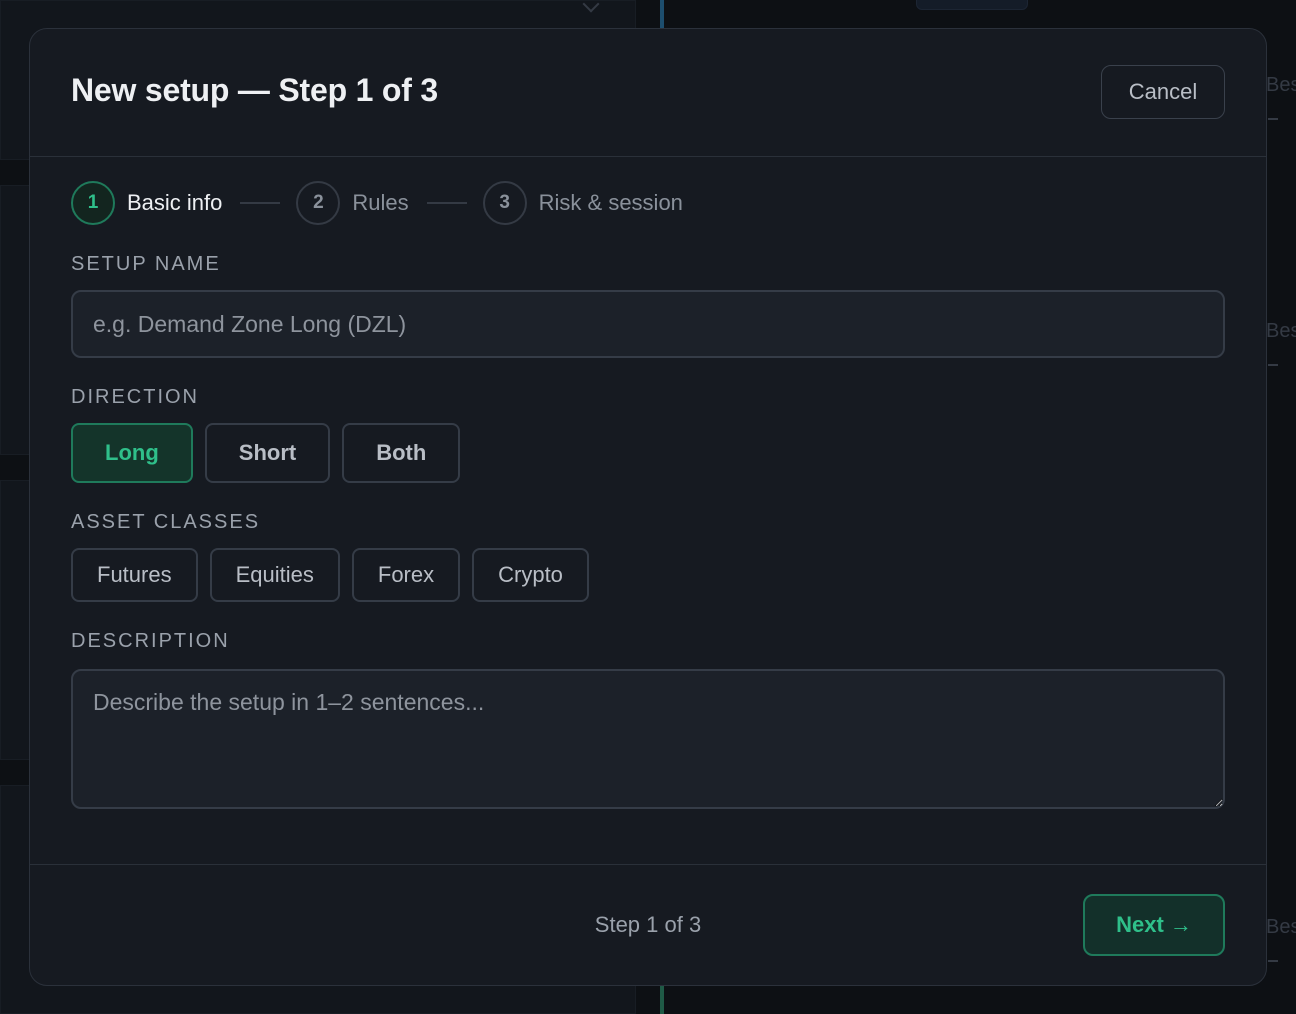 The width and height of the screenshot is (1296, 1014). I want to click on next-button: Next →, so click(1154, 925).